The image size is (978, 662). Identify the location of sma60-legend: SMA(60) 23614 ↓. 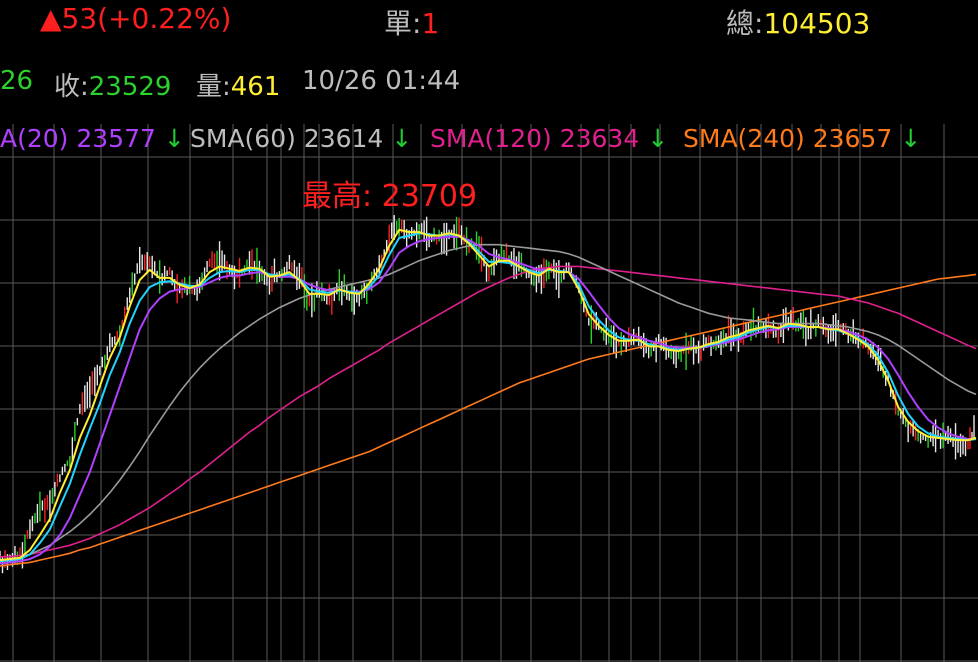
(301, 138).